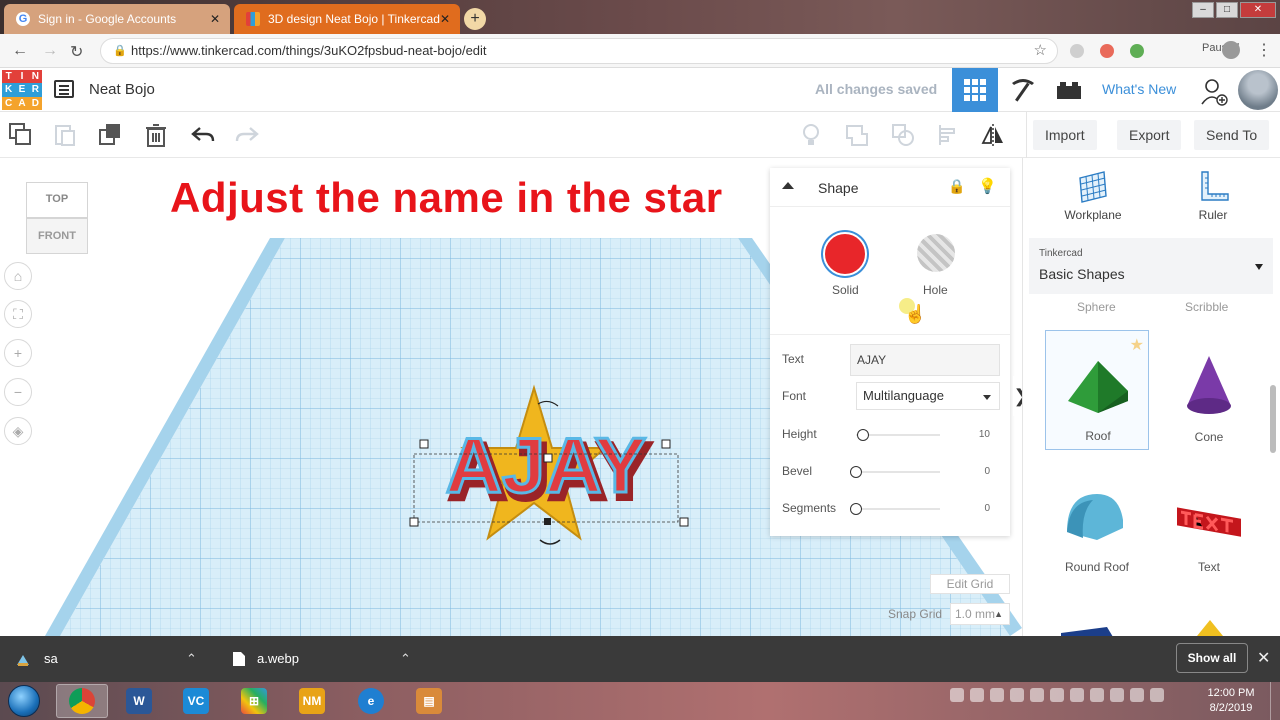 Image resolution: width=1280 pixels, height=720 pixels. Describe the element at coordinates (156, 135) in the screenshot. I see `trash-icon` at that location.